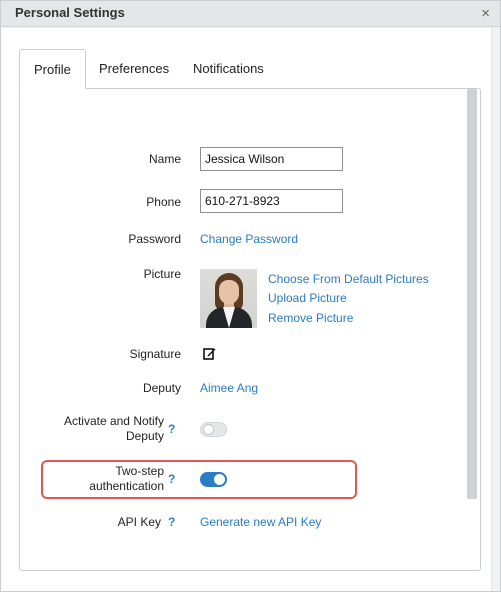 This screenshot has height=592, width=501. I want to click on dialog-title: Personal Settings, so click(70, 12).